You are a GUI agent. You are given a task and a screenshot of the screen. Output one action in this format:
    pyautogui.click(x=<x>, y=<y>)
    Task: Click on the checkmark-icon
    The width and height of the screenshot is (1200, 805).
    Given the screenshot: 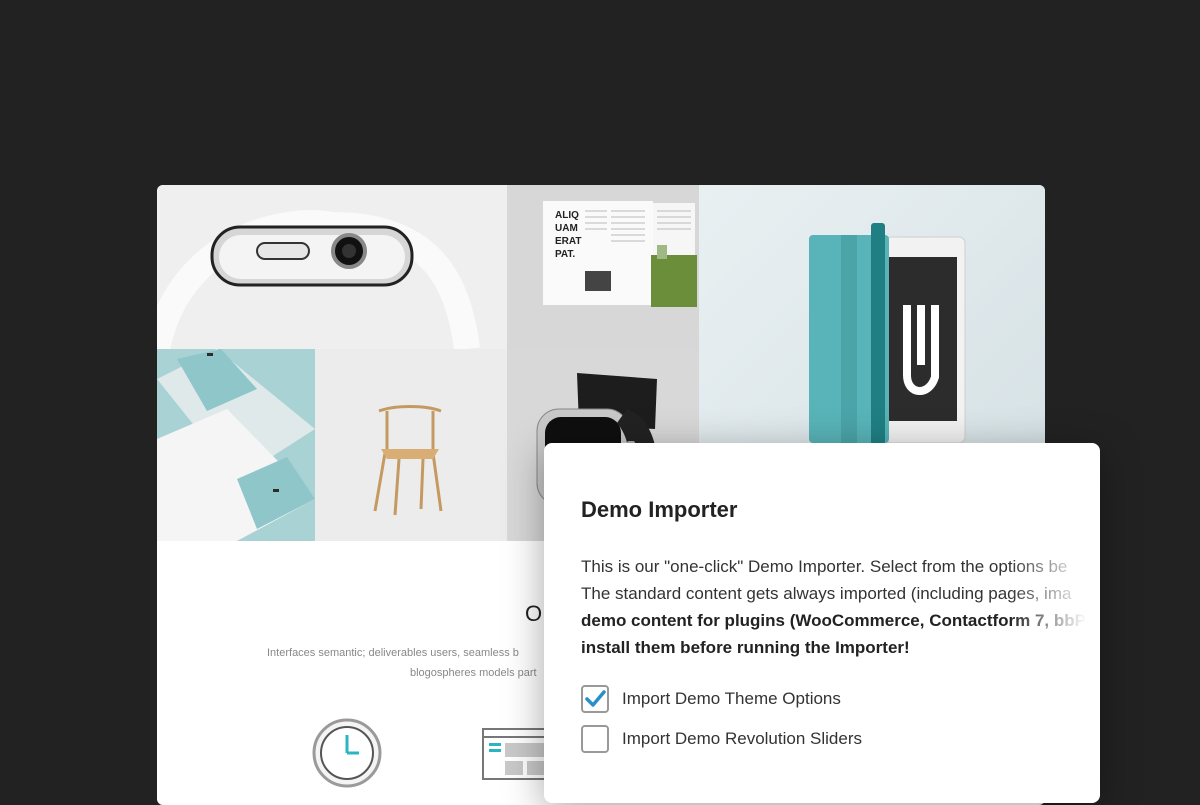 What is the action you would take?
    pyautogui.click(x=595, y=698)
    